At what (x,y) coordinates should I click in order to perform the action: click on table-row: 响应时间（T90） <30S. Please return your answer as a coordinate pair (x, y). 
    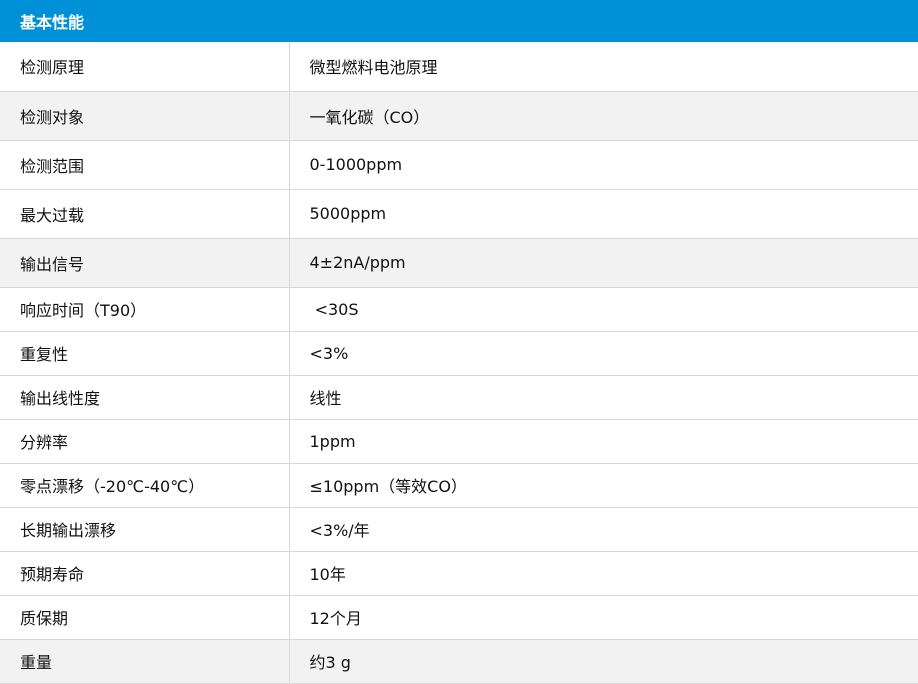
    Looking at the image, I should click on (459, 309).